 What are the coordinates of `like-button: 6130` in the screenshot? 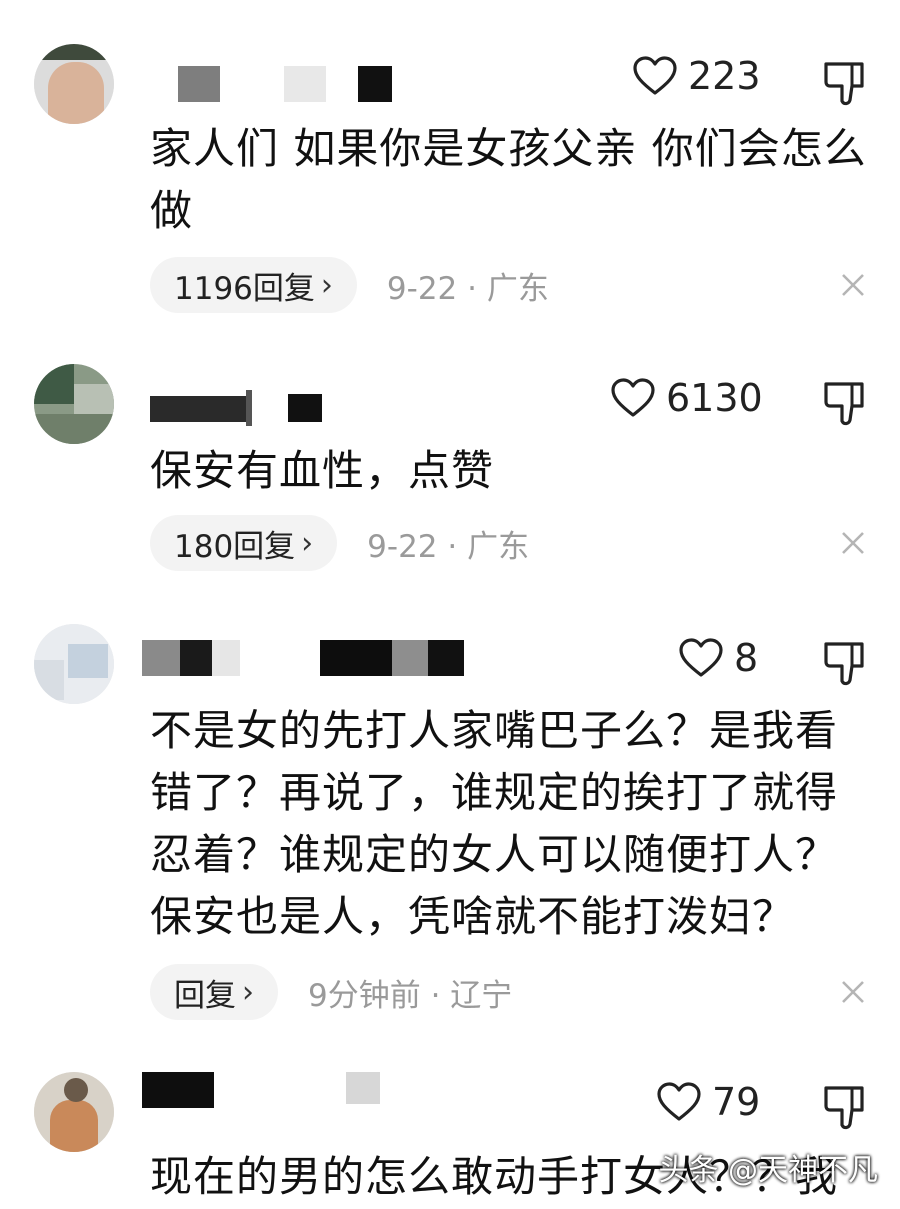 It's located at (686, 398).